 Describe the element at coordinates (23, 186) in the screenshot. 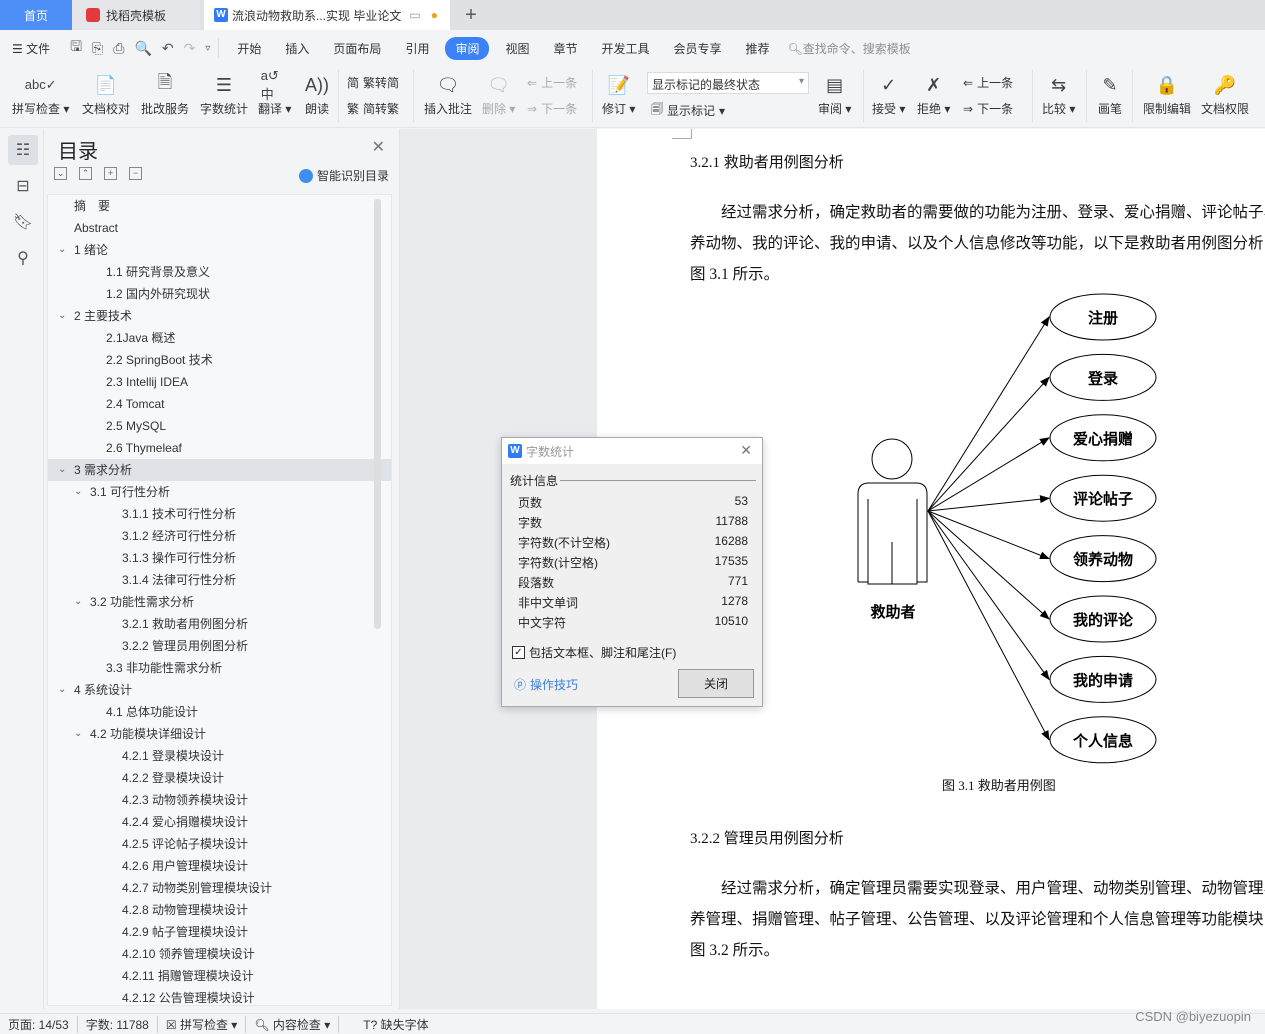

I see `nav-pane-icon: ⊟` at that location.